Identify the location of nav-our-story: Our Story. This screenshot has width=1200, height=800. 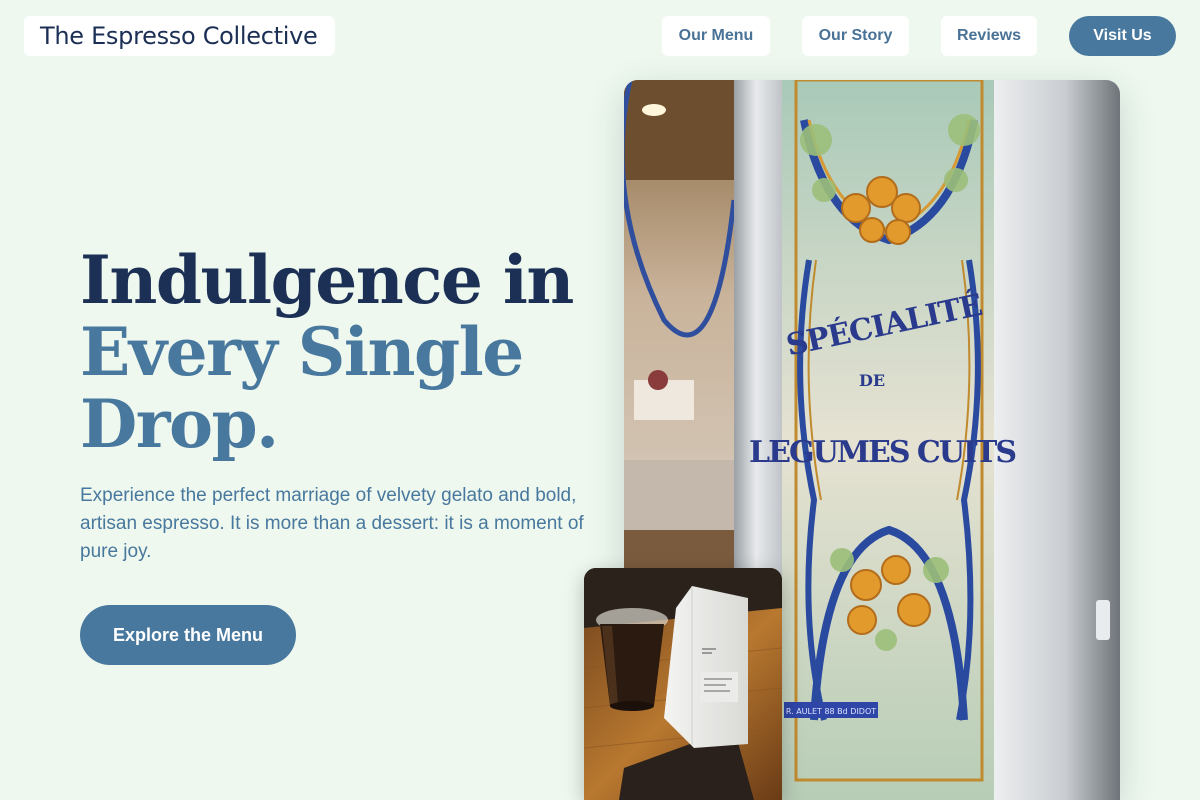
(855, 36).